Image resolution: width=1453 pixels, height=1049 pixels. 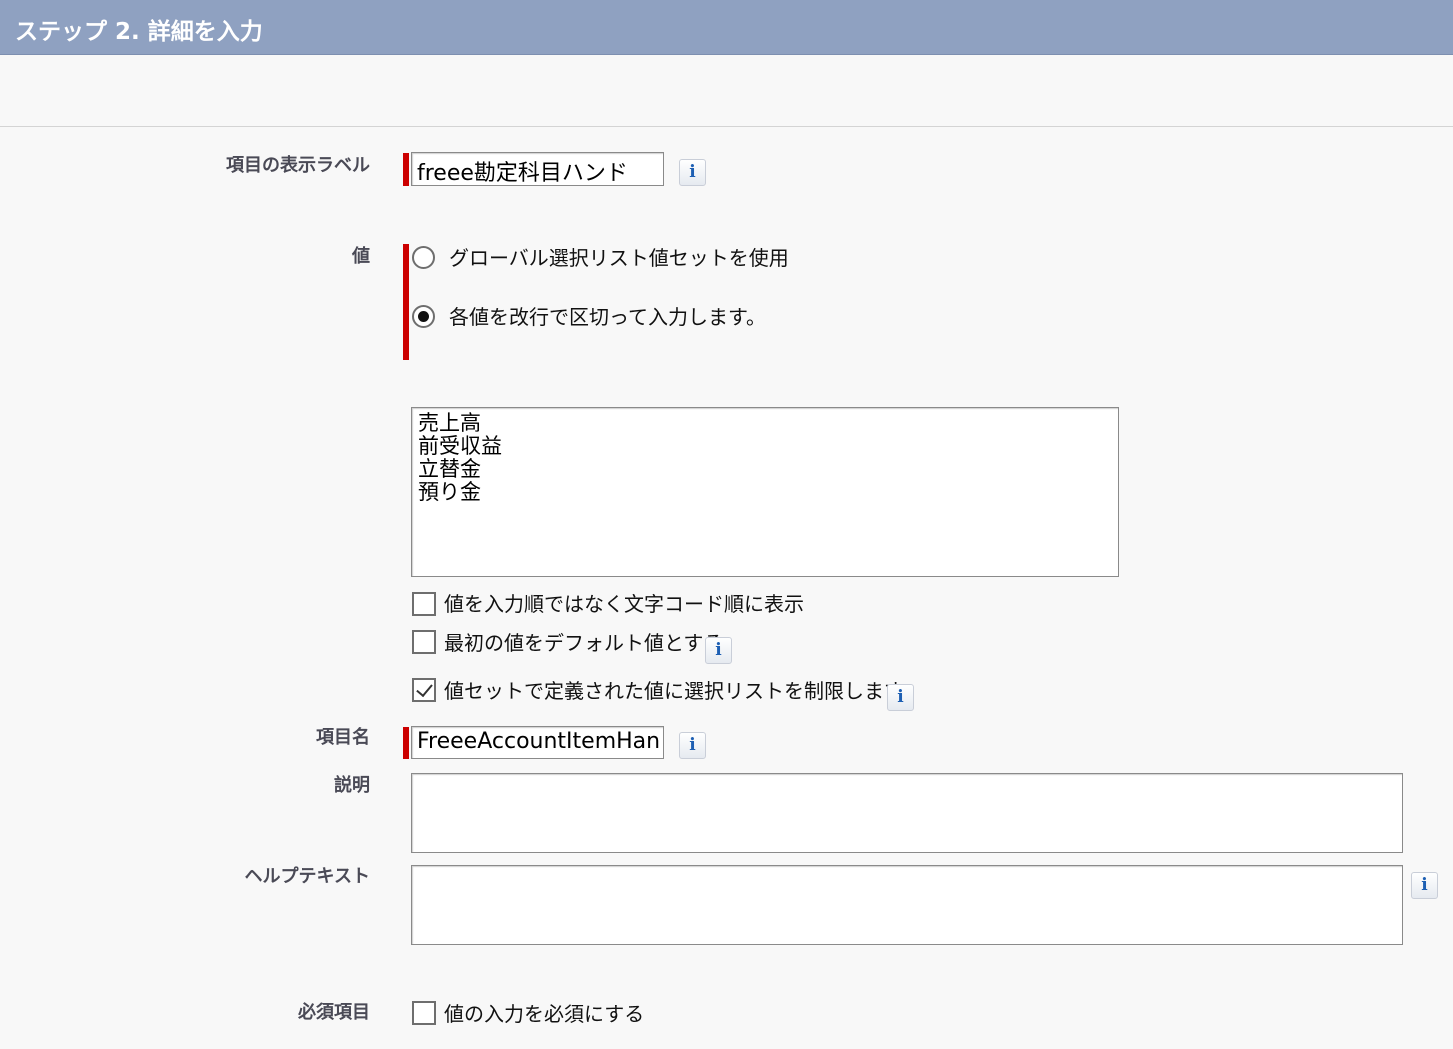 What do you see at coordinates (449, 423) in the screenshot?
I see `value-entry: 売上高` at bounding box center [449, 423].